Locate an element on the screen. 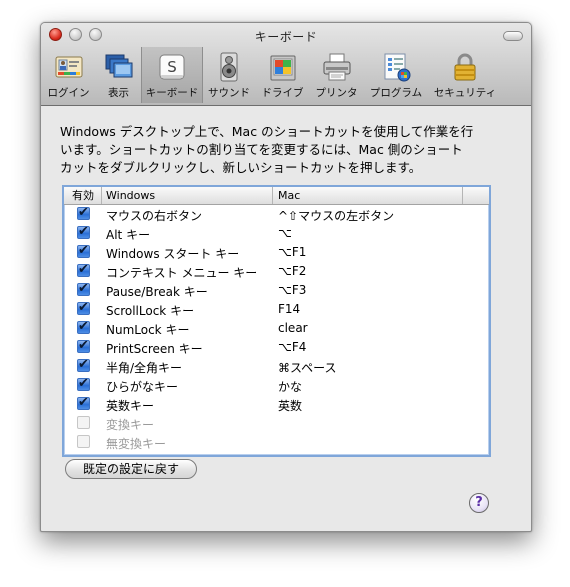  mac-shortcut-cell: clear is located at coordinates (293, 328).